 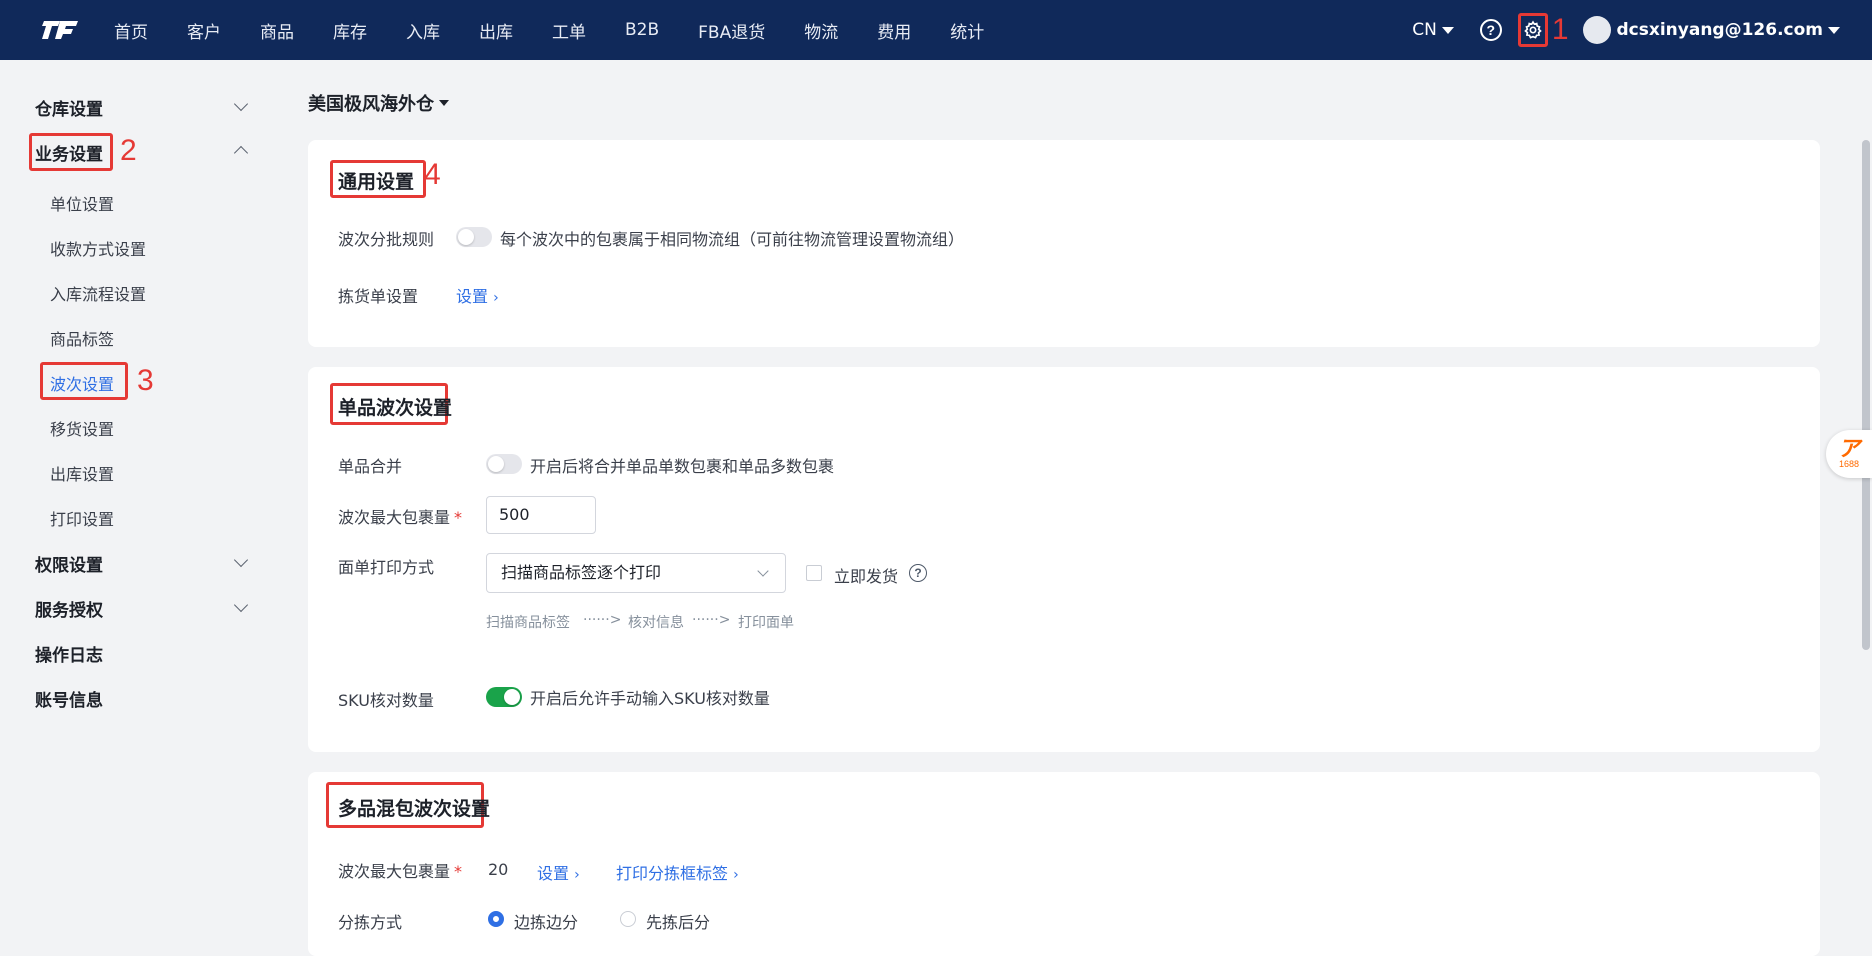 What do you see at coordinates (82, 428) in the screenshot?
I see `sidebar-item-transfer: 移货设置` at bounding box center [82, 428].